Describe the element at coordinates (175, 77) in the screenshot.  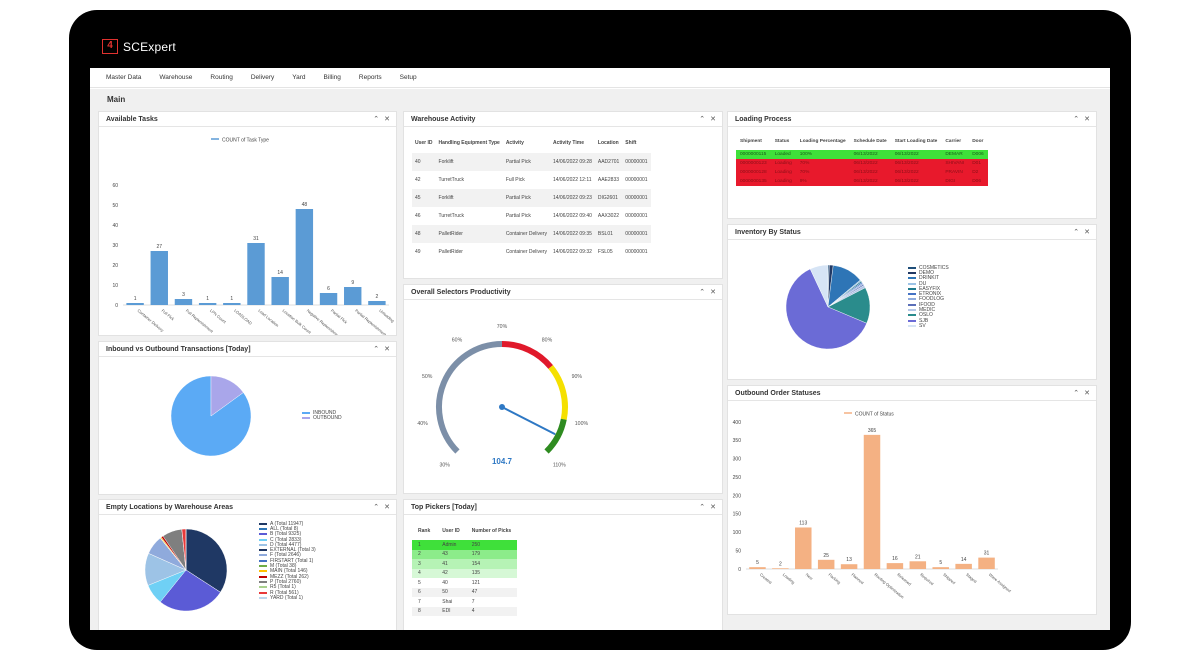
I see `menu-warehouse: Warehouse` at that location.